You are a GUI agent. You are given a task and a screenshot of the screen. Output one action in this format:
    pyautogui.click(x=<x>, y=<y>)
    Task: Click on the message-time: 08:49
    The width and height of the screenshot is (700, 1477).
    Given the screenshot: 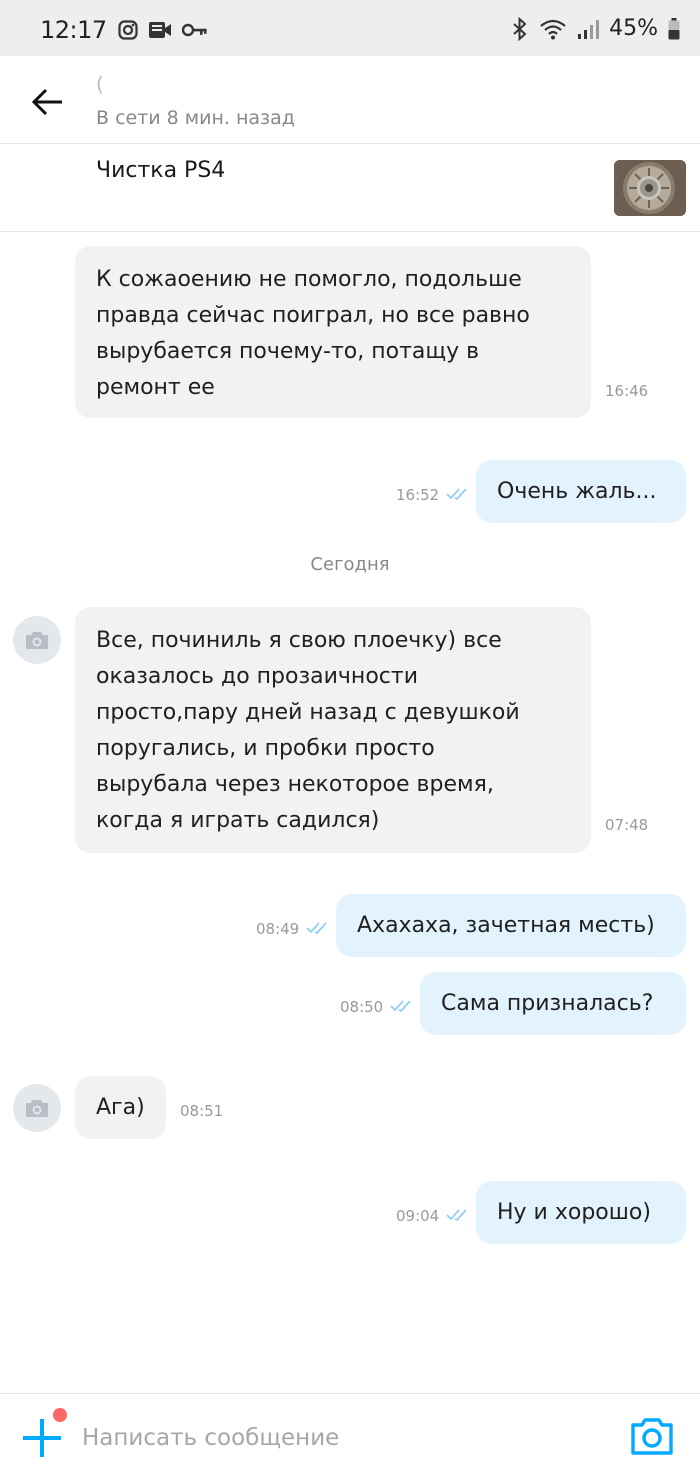 What is the action you would take?
    pyautogui.click(x=278, y=929)
    